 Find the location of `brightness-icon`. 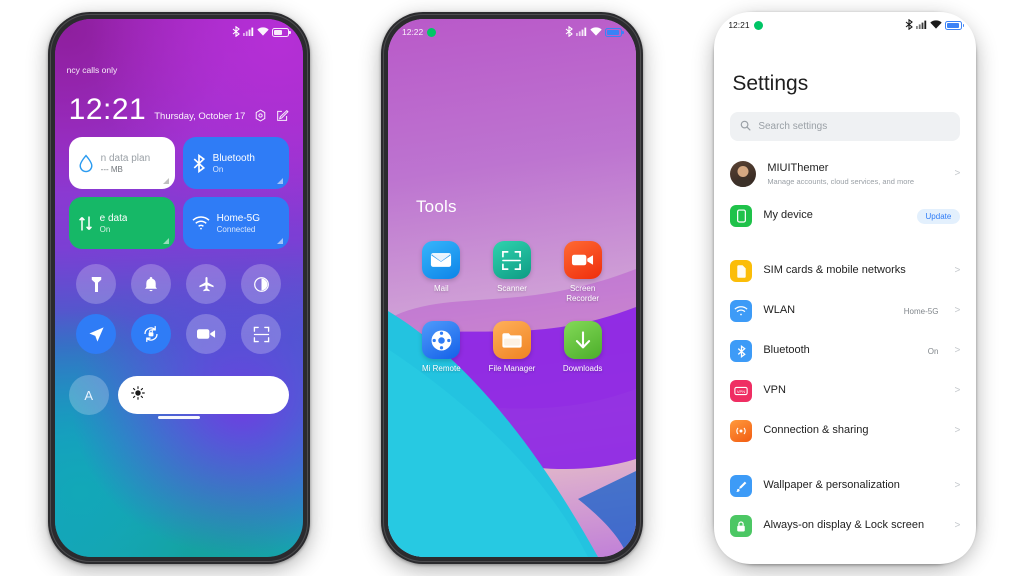

brightness-icon is located at coordinates (137, 395).